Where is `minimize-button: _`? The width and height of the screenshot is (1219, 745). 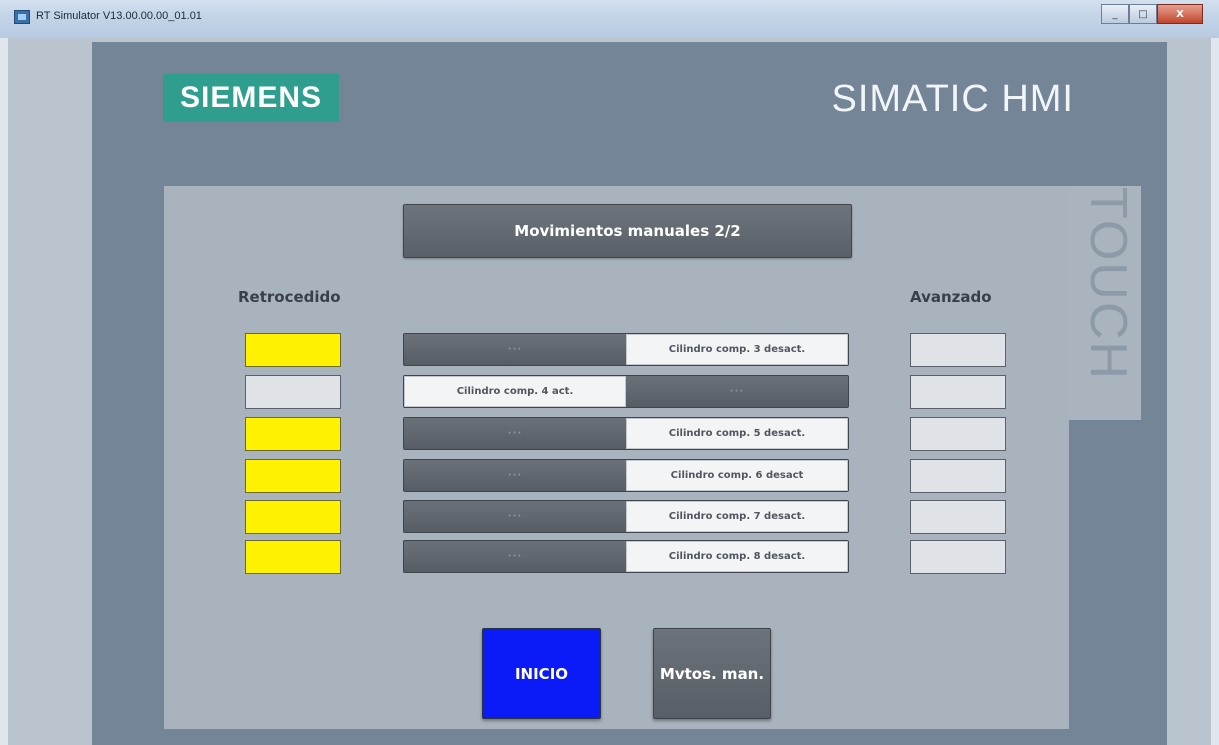 minimize-button: _ is located at coordinates (1115, 14).